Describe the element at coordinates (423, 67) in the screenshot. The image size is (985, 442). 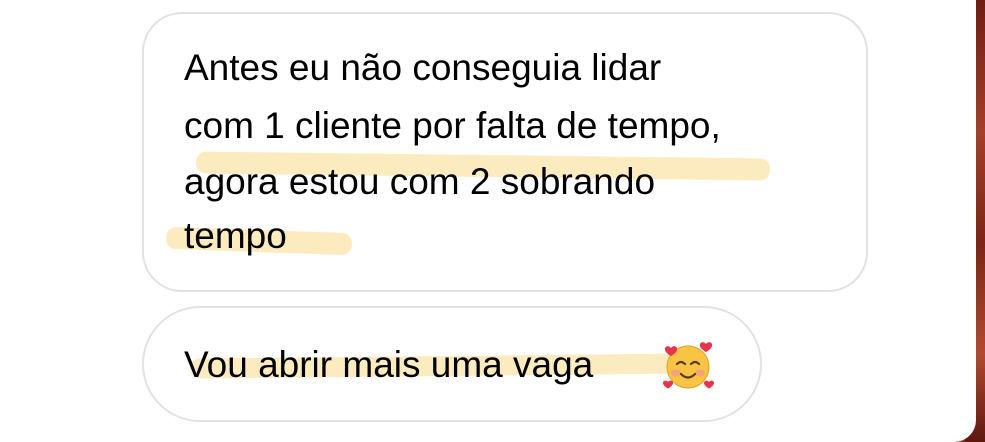
I see `message-text-line: Antes eu não conseguia lidar` at that location.